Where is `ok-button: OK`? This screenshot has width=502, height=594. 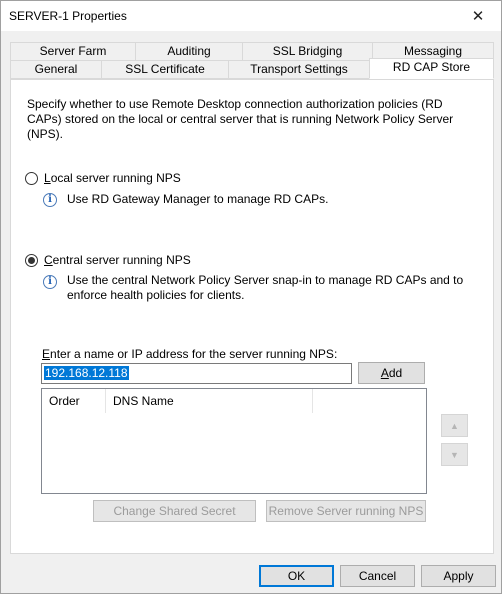
ok-button: OK is located at coordinates (296, 576).